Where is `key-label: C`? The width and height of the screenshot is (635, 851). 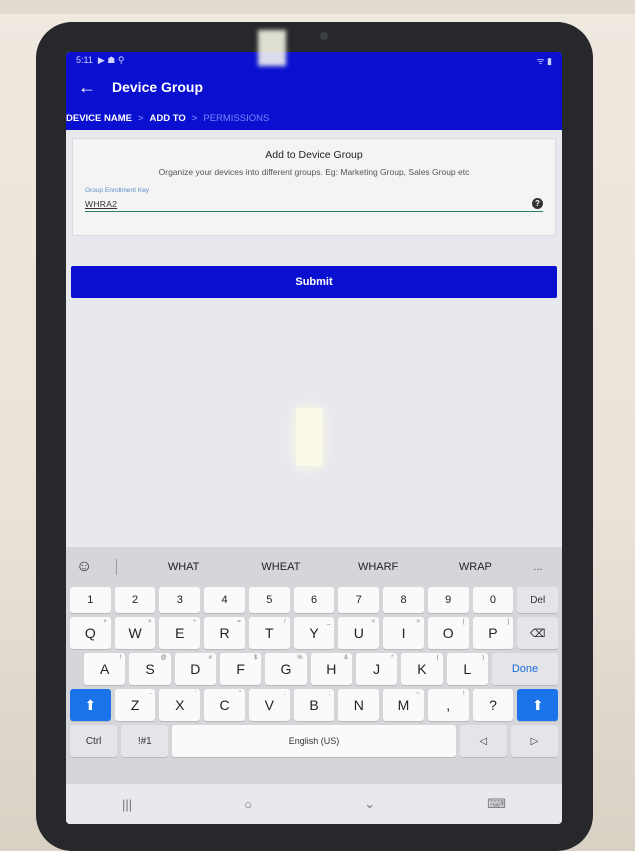
key-label: C is located at coordinates (224, 705).